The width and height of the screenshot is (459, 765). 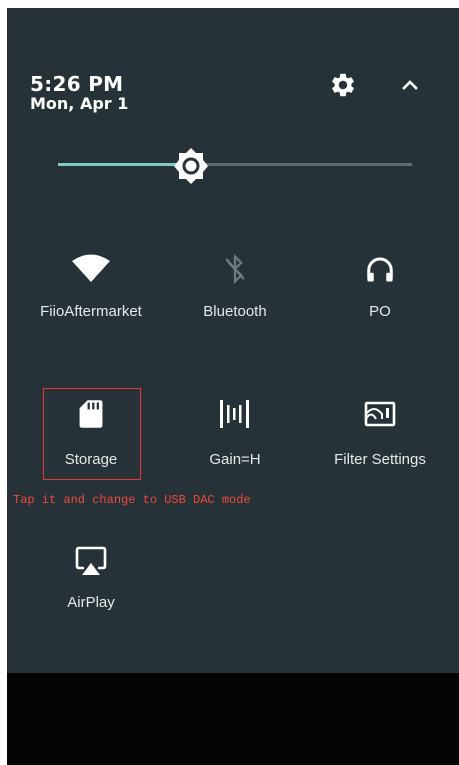 What do you see at coordinates (235, 287) in the screenshot?
I see `tile-bluetooth: Bluetooth` at bounding box center [235, 287].